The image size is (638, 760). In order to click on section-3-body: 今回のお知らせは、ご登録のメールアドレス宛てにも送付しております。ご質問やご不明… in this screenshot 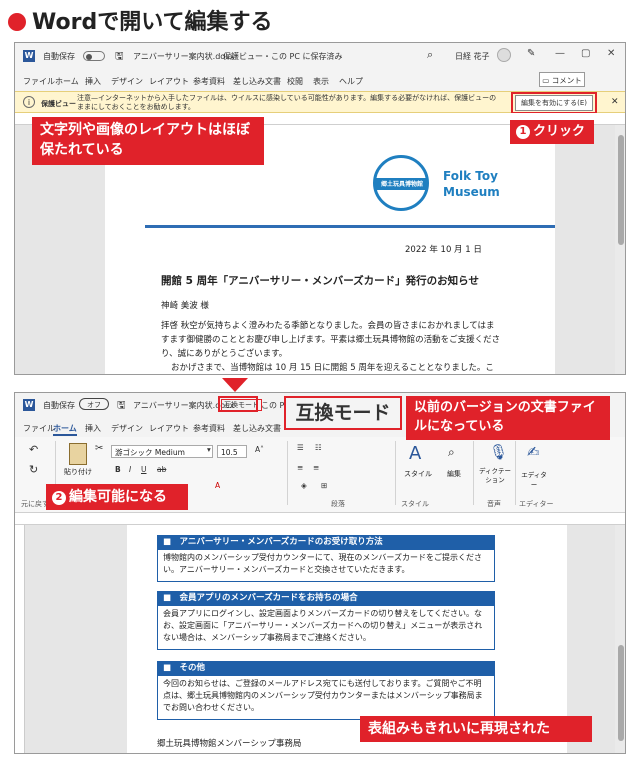, I will do `click(326, 698)`.